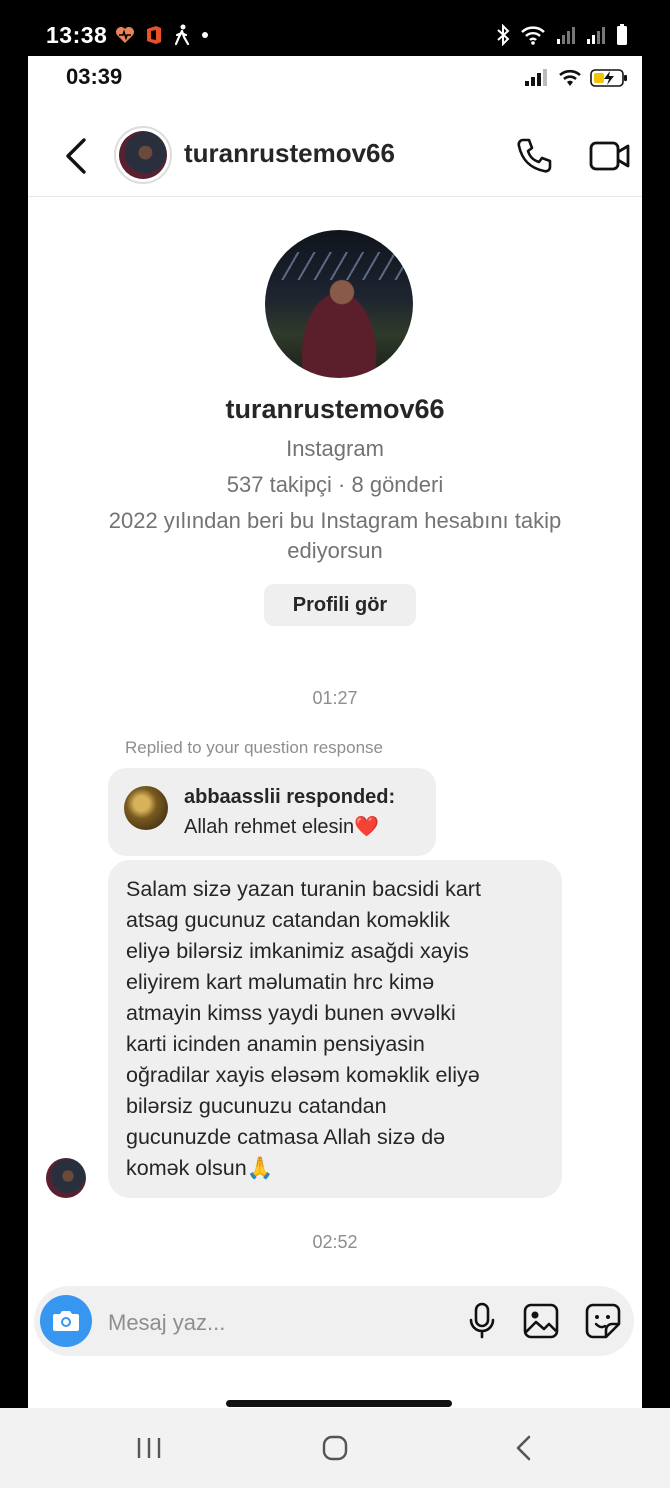  What do you see at coordinates (335, 1242) in the screenshot?
I see `message-timestamp: 02:52` at bounding box center [335, 1242].